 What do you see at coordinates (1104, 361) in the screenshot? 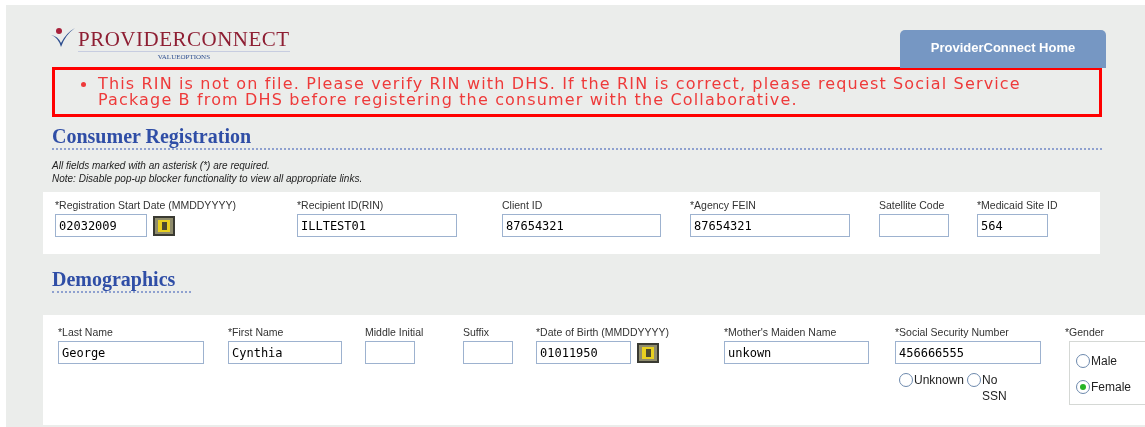
I see `radio-label: Male` at bounding box center [1104, 361].